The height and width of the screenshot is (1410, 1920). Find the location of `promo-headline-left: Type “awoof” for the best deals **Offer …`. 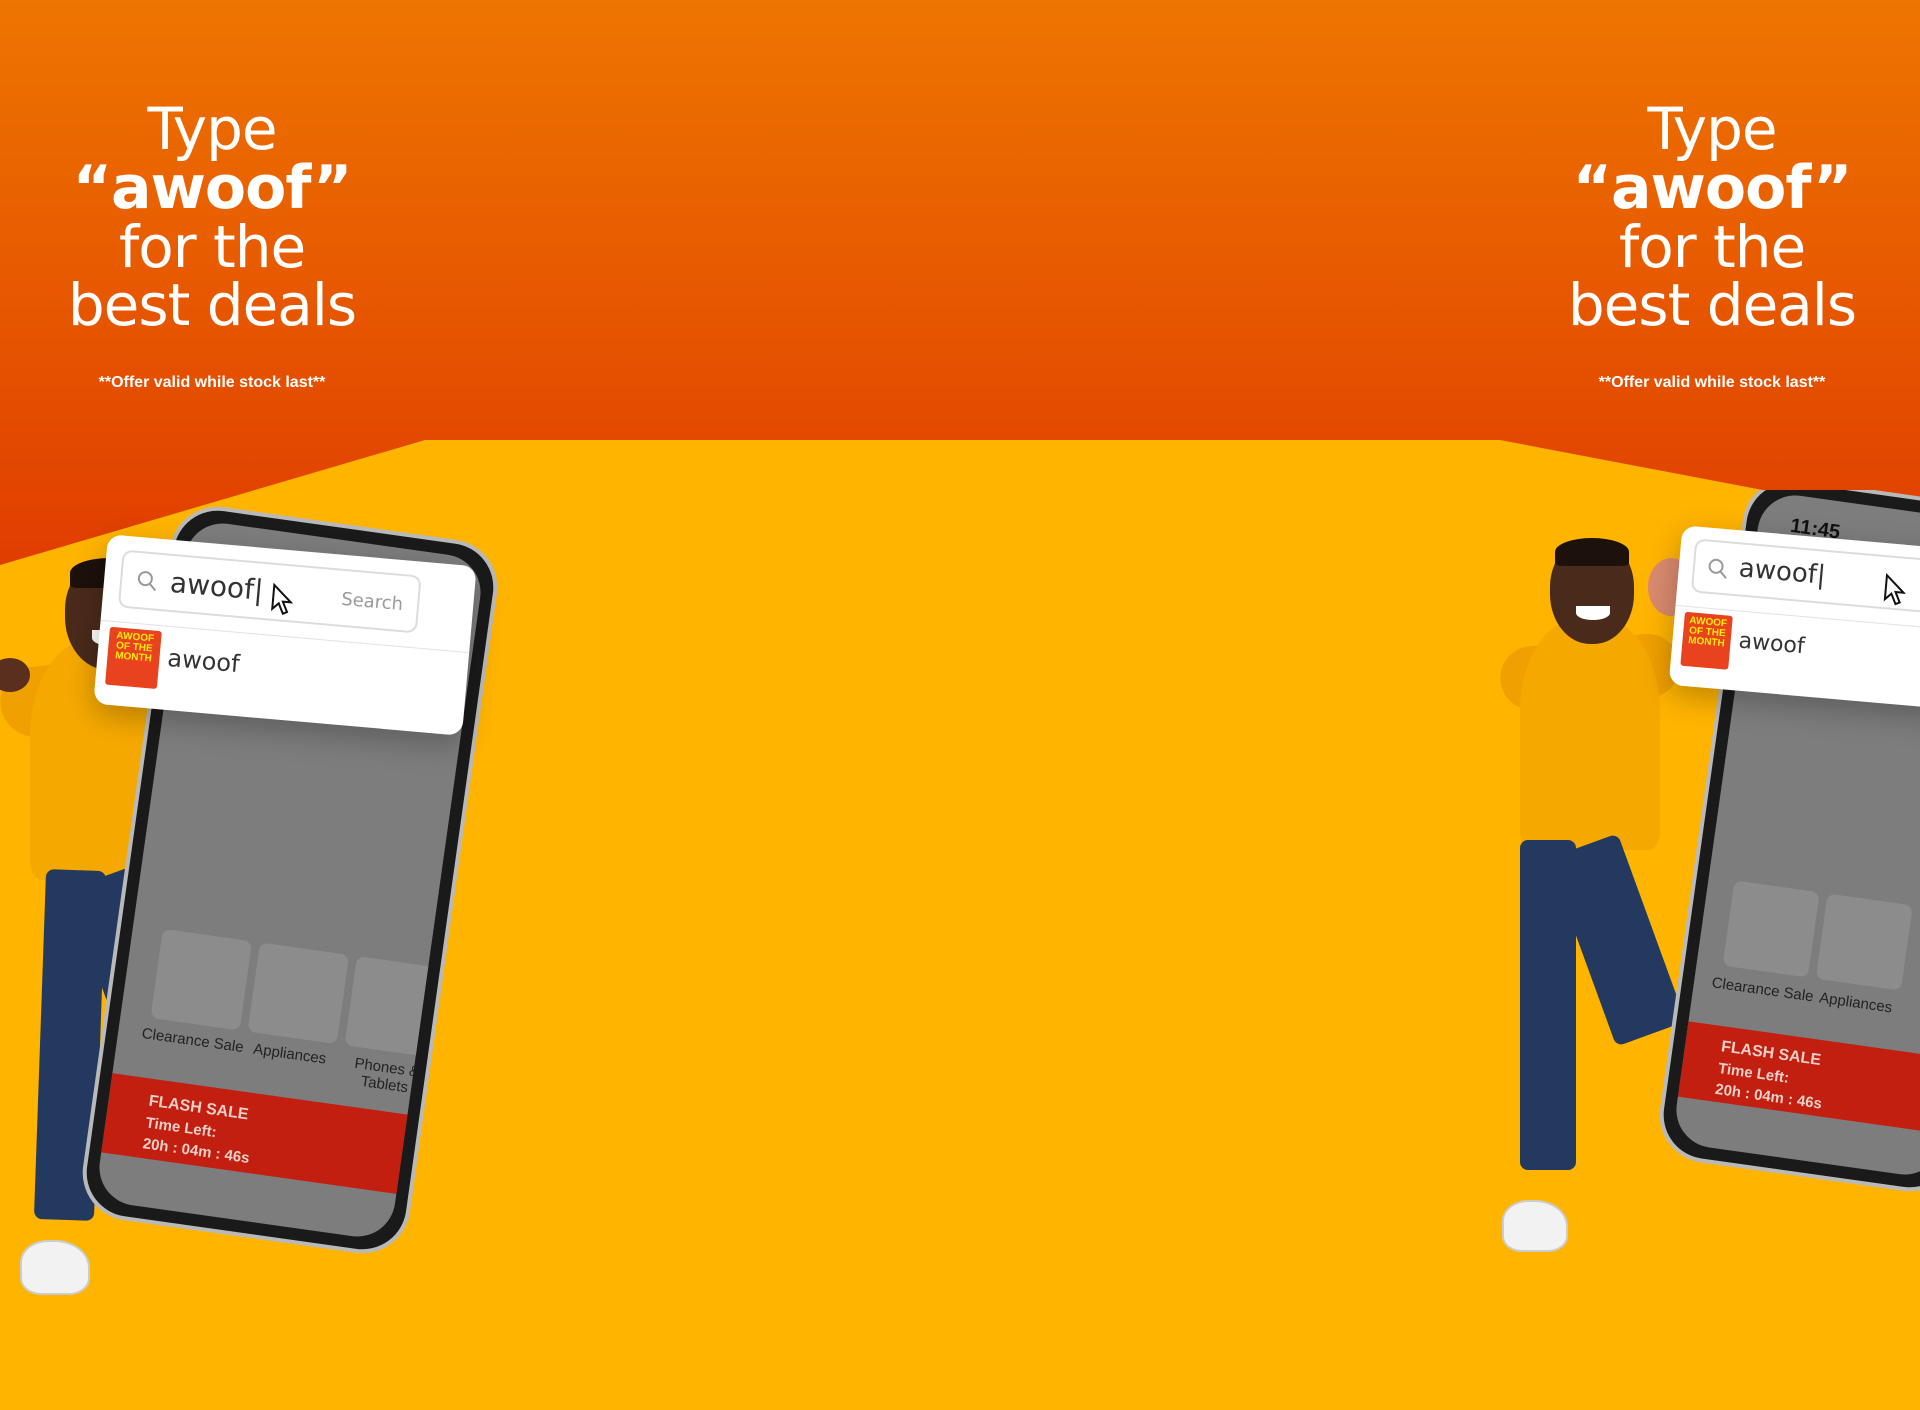

promo-headline-left: Type “awoof” for the best deals **Offer … is located at coordinates (212, 246).